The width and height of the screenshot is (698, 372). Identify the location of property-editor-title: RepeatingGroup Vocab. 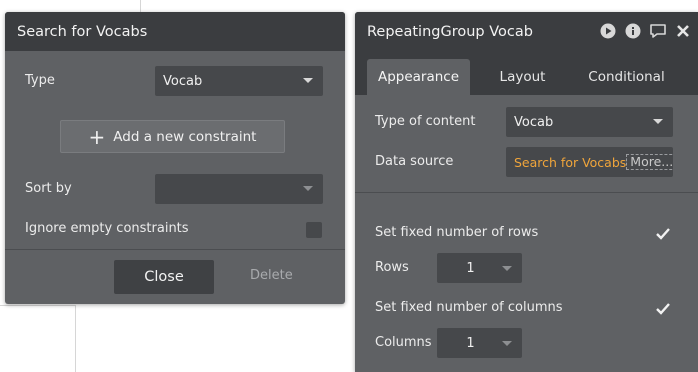
(450, 31).